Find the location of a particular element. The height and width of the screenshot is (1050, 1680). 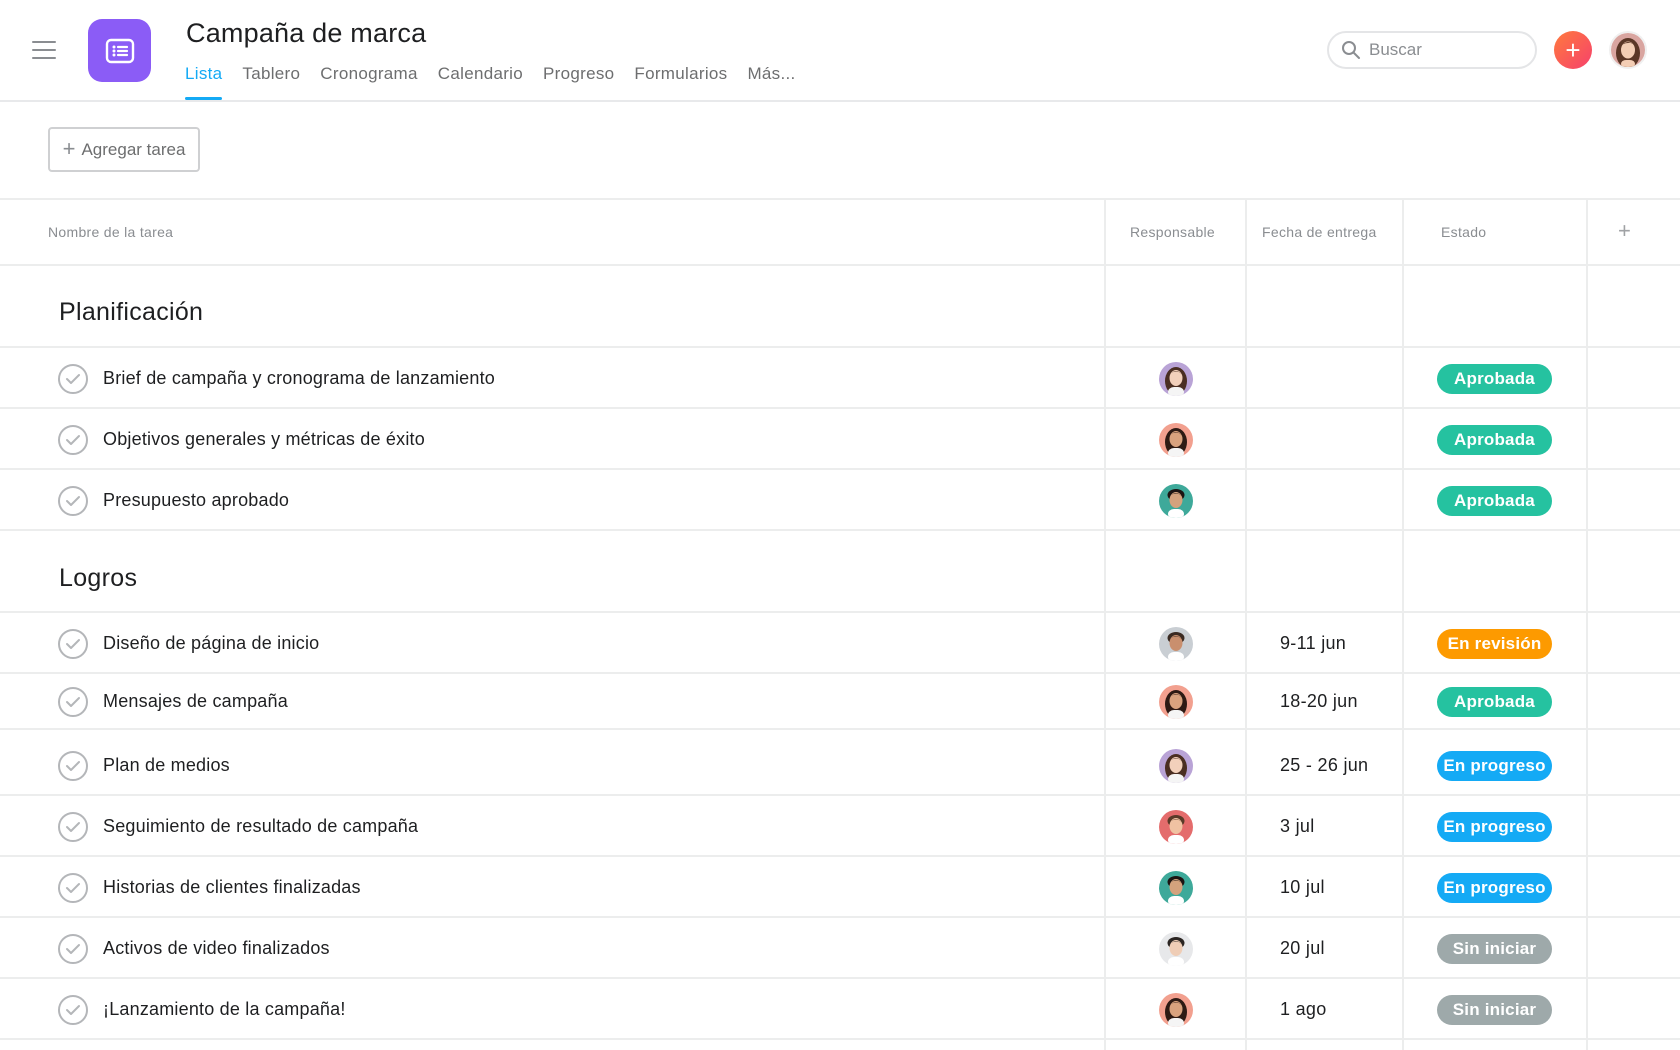

task-name: ¡Lanzamiento de la campaña! is located at coordinates (224, 1009).